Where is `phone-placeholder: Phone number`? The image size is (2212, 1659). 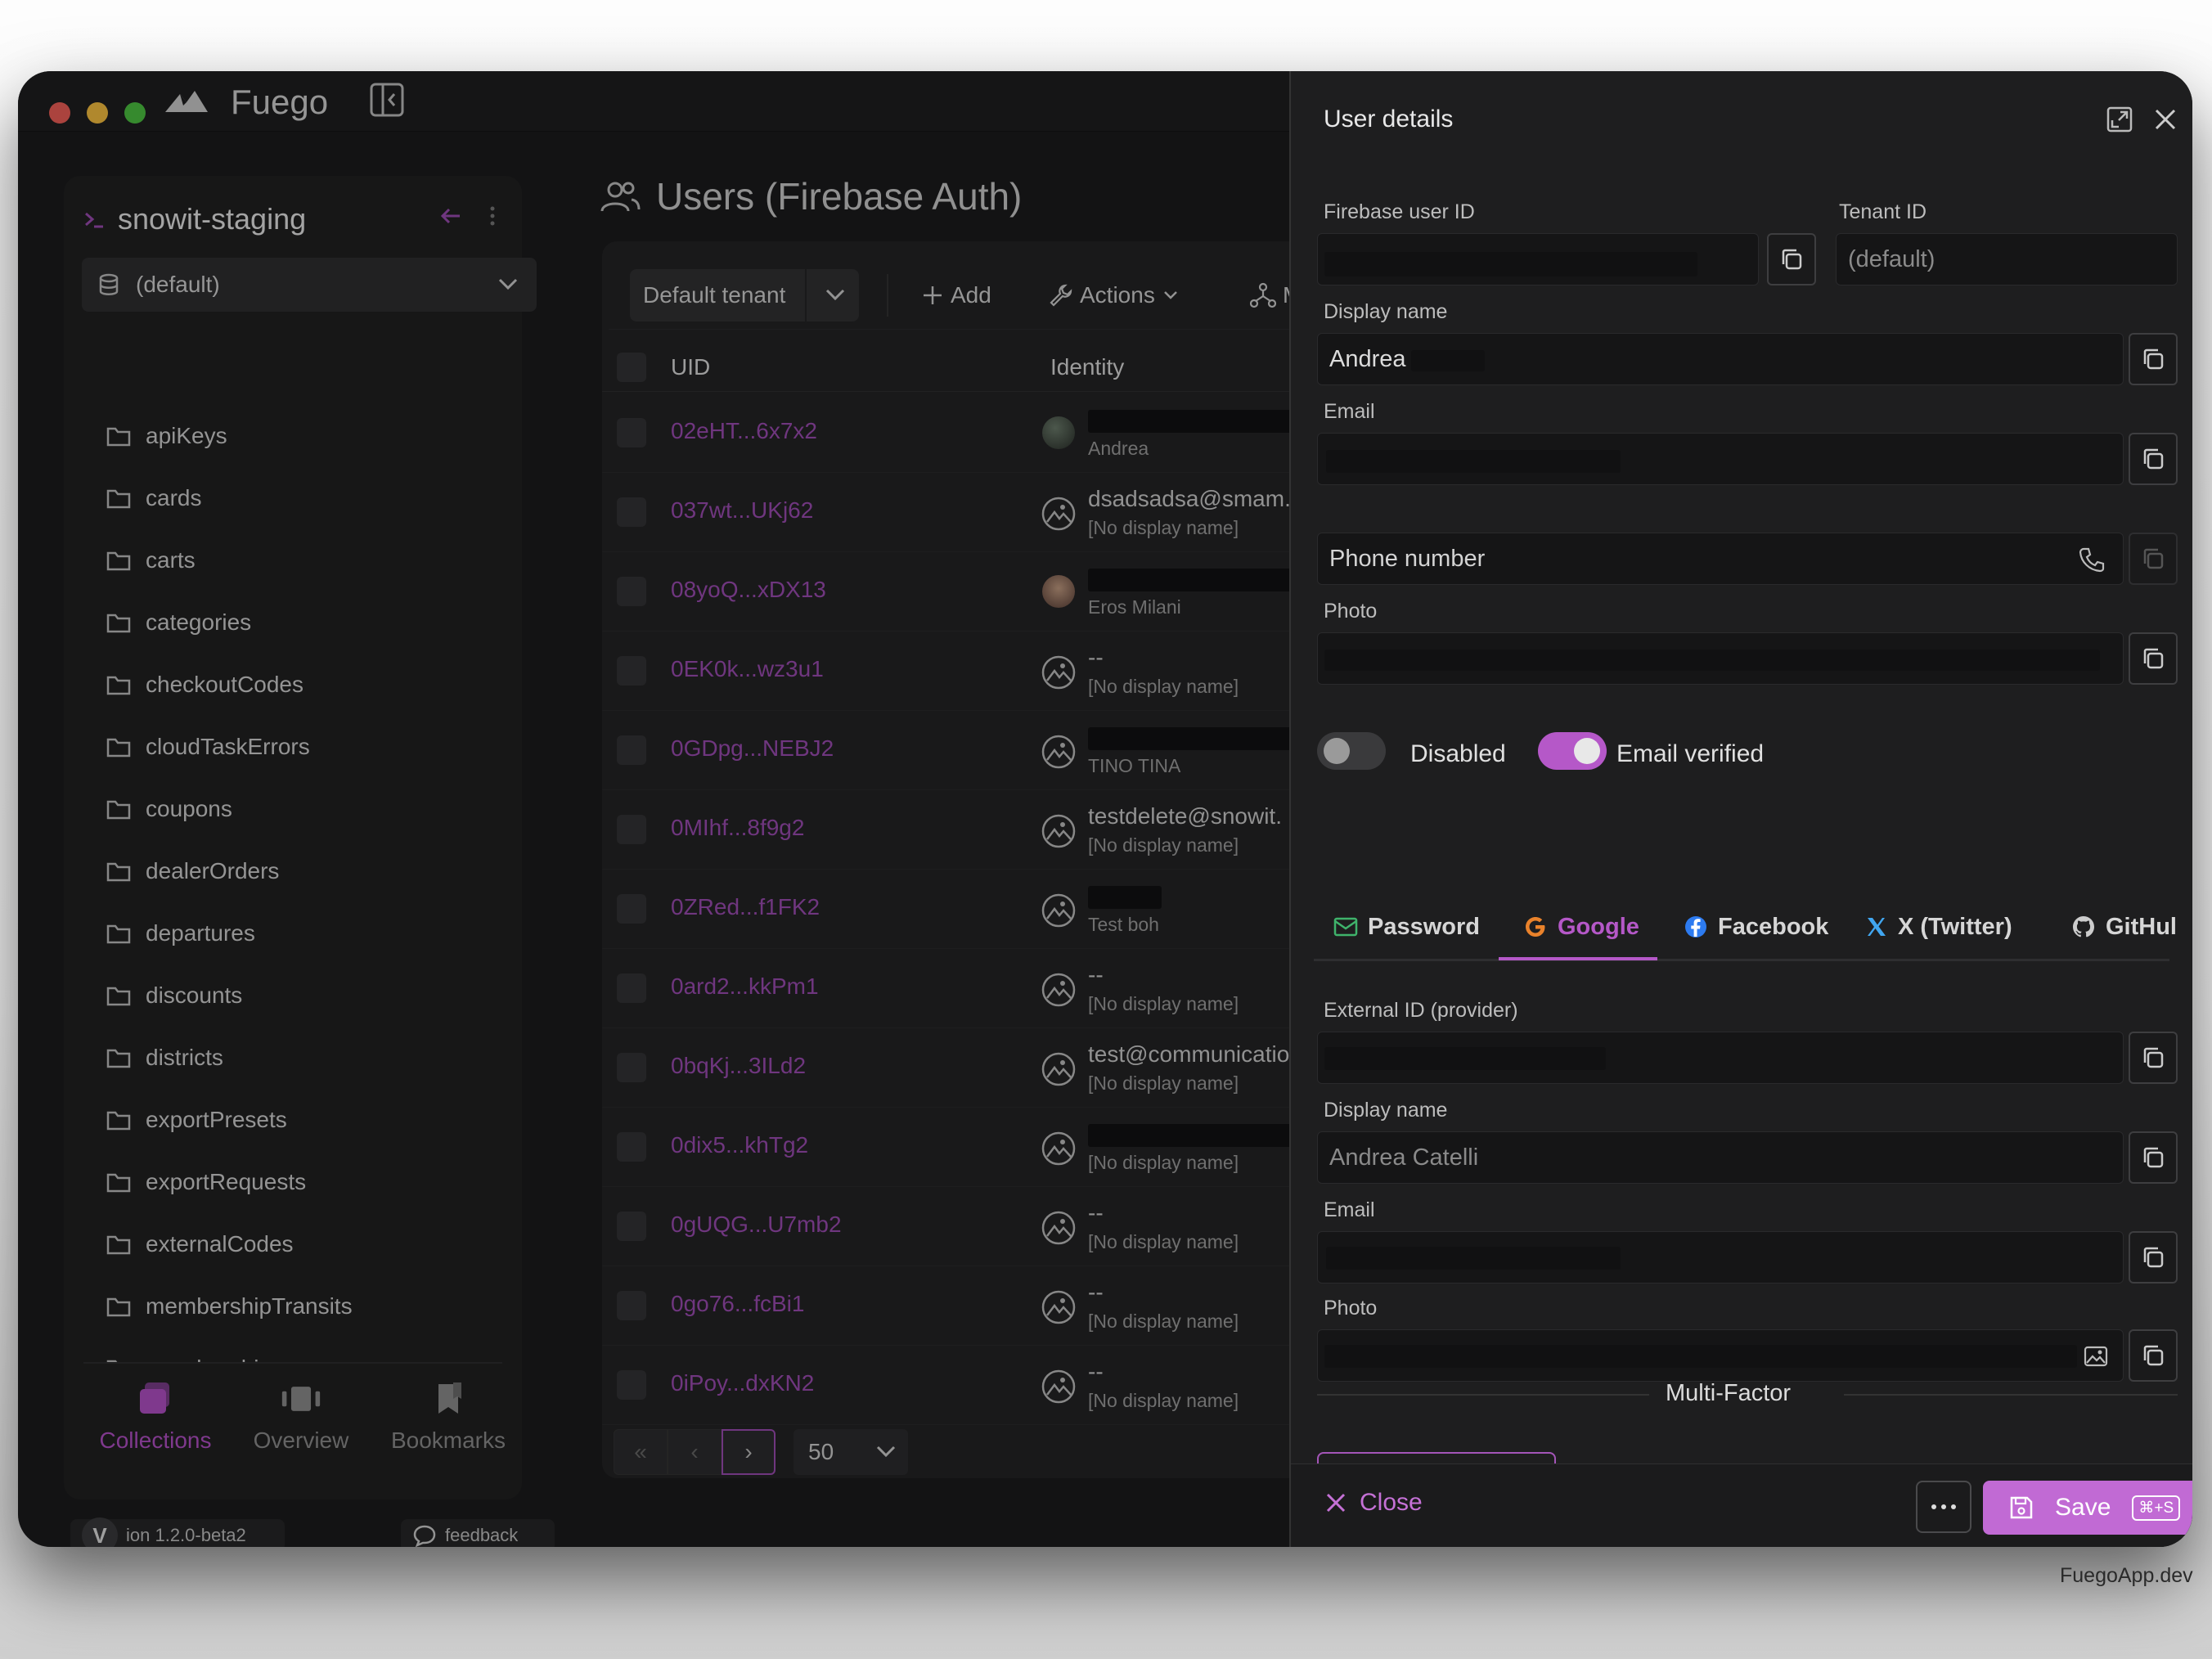 phone-placeholder: Phone number is located at coordinates (1407, 558).